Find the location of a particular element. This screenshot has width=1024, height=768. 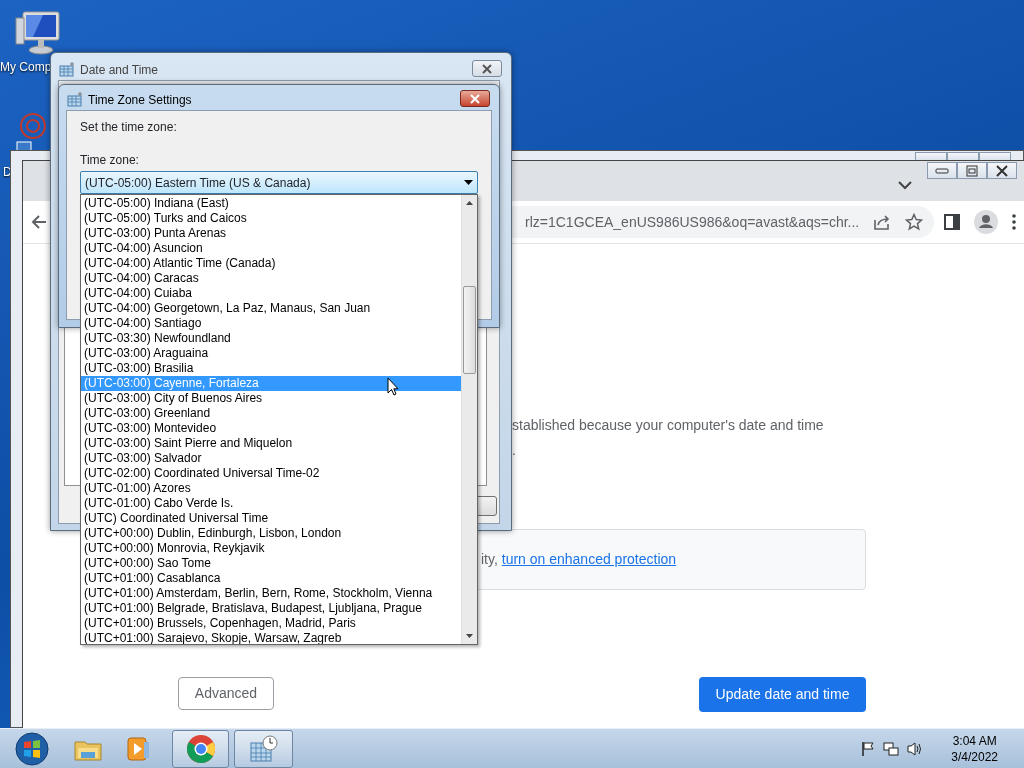

dialog-title: Time Zone Settings is located at coordinates (140, 100).